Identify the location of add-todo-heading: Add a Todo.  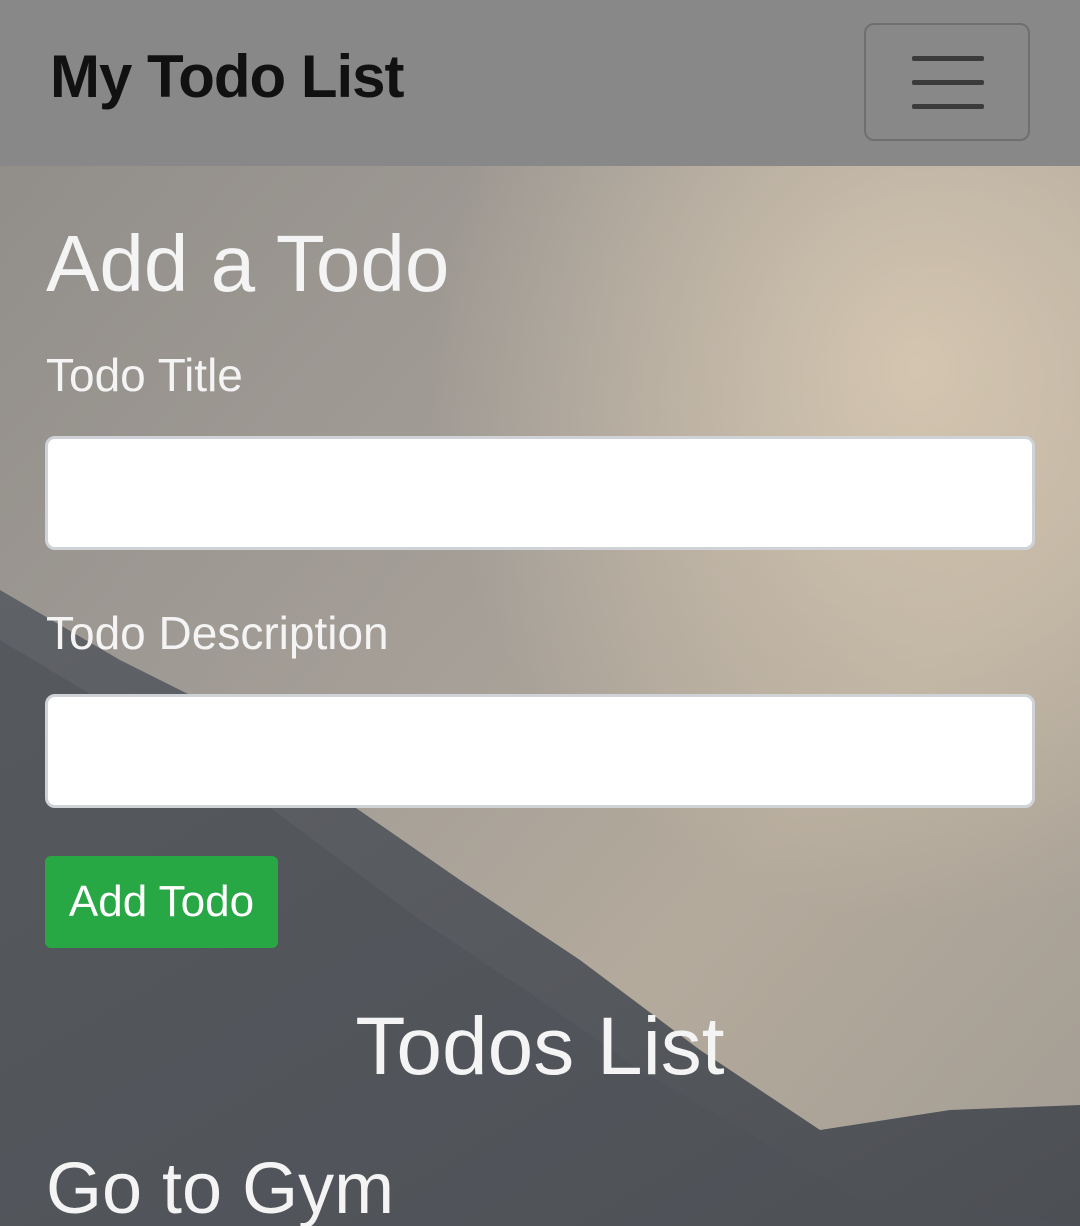
(248, 263).